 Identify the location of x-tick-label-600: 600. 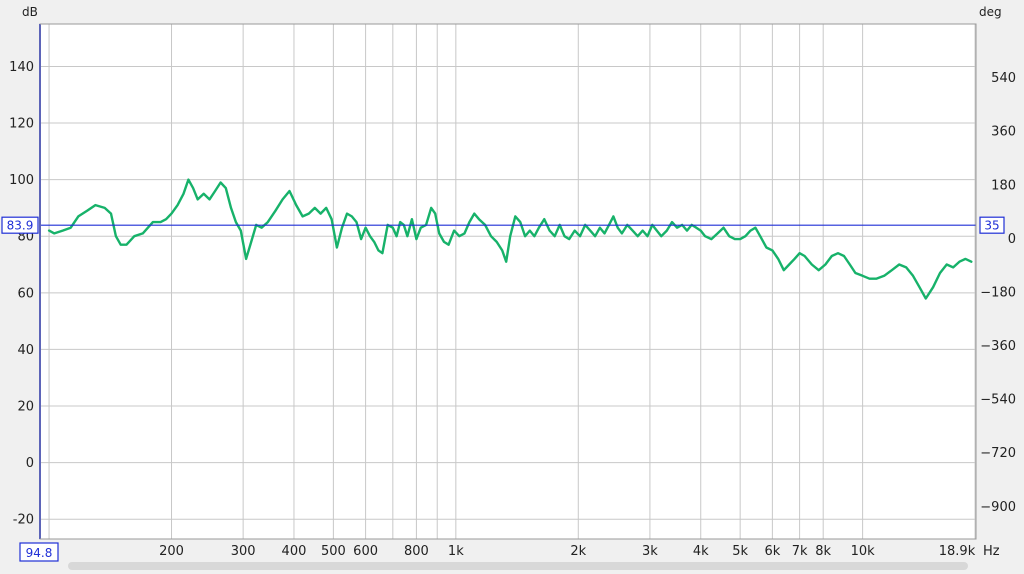
(365, 551).